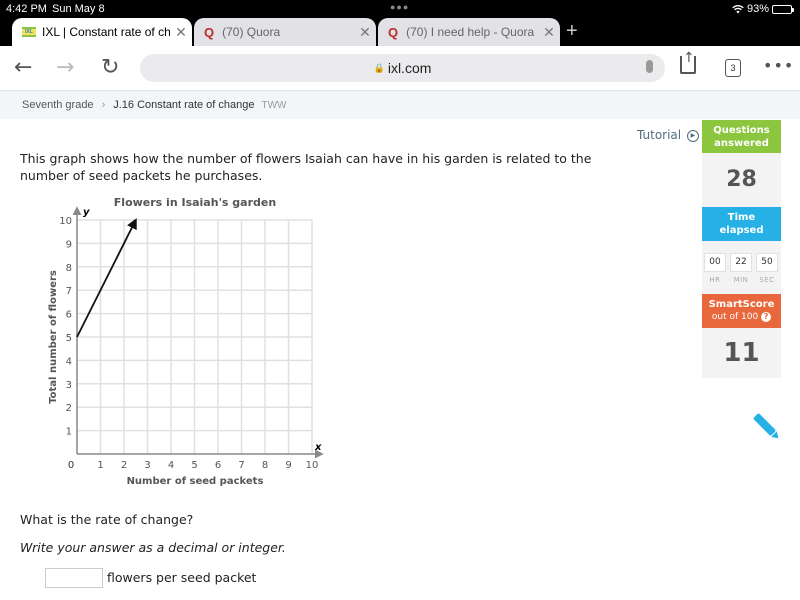  I want to click on more-menu-icon: •••, so click(778, 65).